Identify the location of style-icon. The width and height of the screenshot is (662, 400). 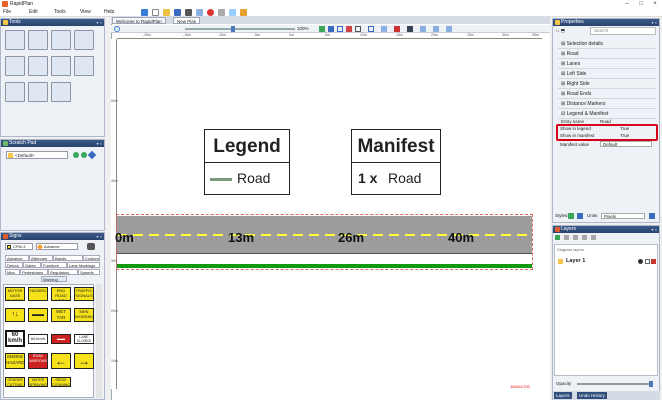
(571, 216).